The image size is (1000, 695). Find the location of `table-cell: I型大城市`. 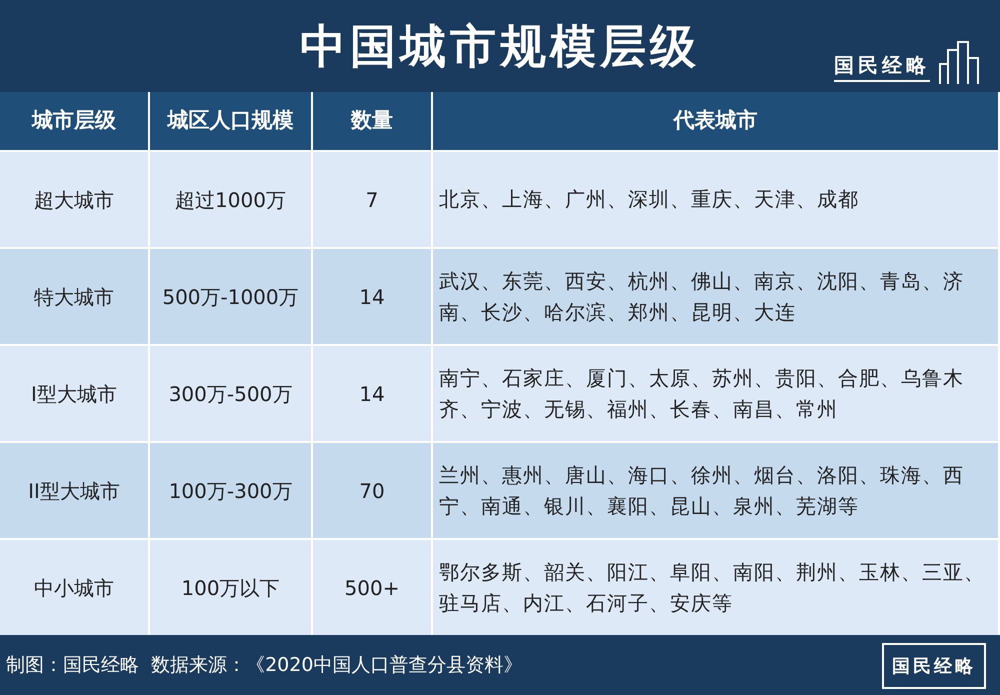

table-cell: I型大城市 is located at coordinates (75, 392).